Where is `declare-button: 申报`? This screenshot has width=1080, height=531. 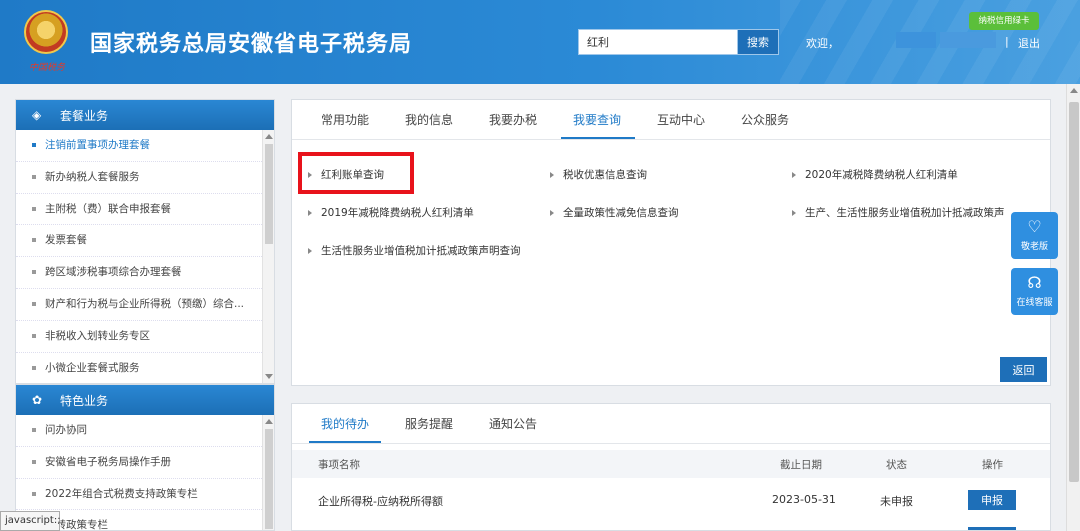 declare-button: 申报 is located at coordinates (992, 500).